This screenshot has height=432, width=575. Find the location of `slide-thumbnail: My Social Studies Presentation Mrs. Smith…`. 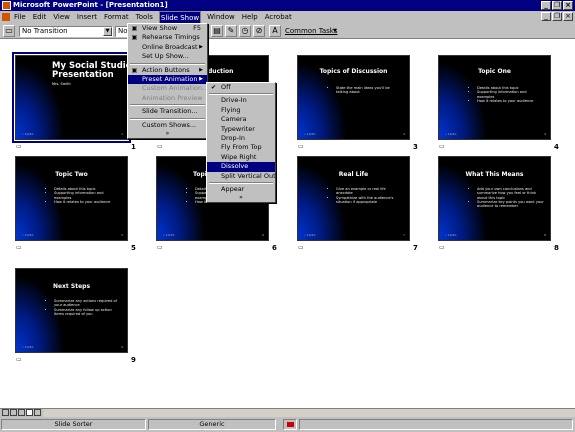

slide-thumbnail: My Social Studies Presentation Mrs. Smith… is located at coordinates (71, 97).